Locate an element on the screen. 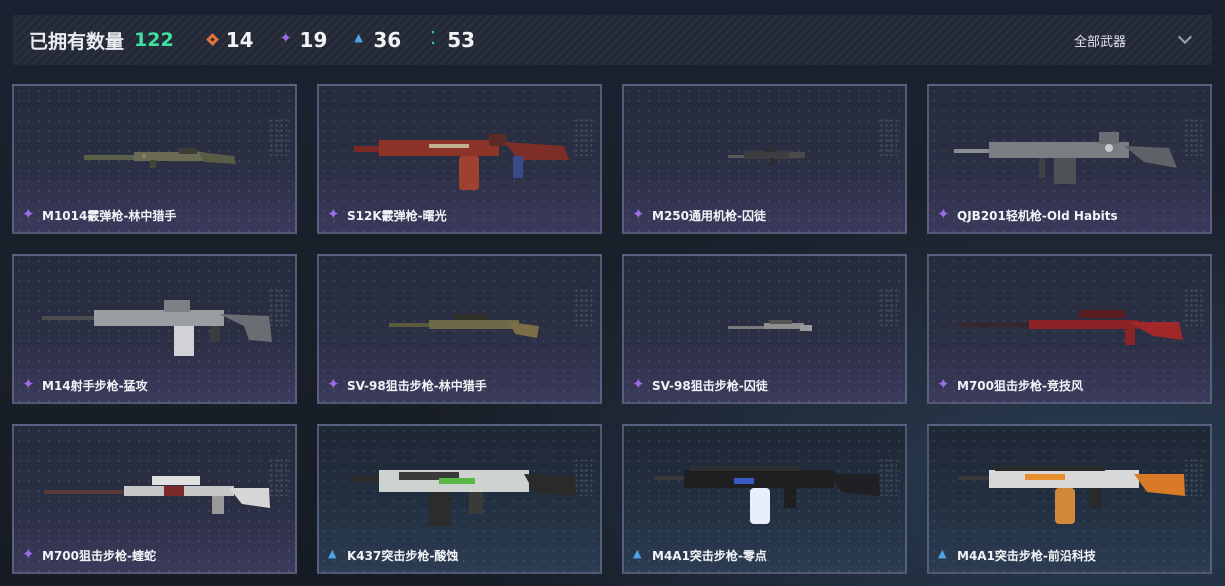 This screenshot has height=586, width=1225. weapon-card: M250通用机枪-囚徒 is located at coordinates (764, 159).